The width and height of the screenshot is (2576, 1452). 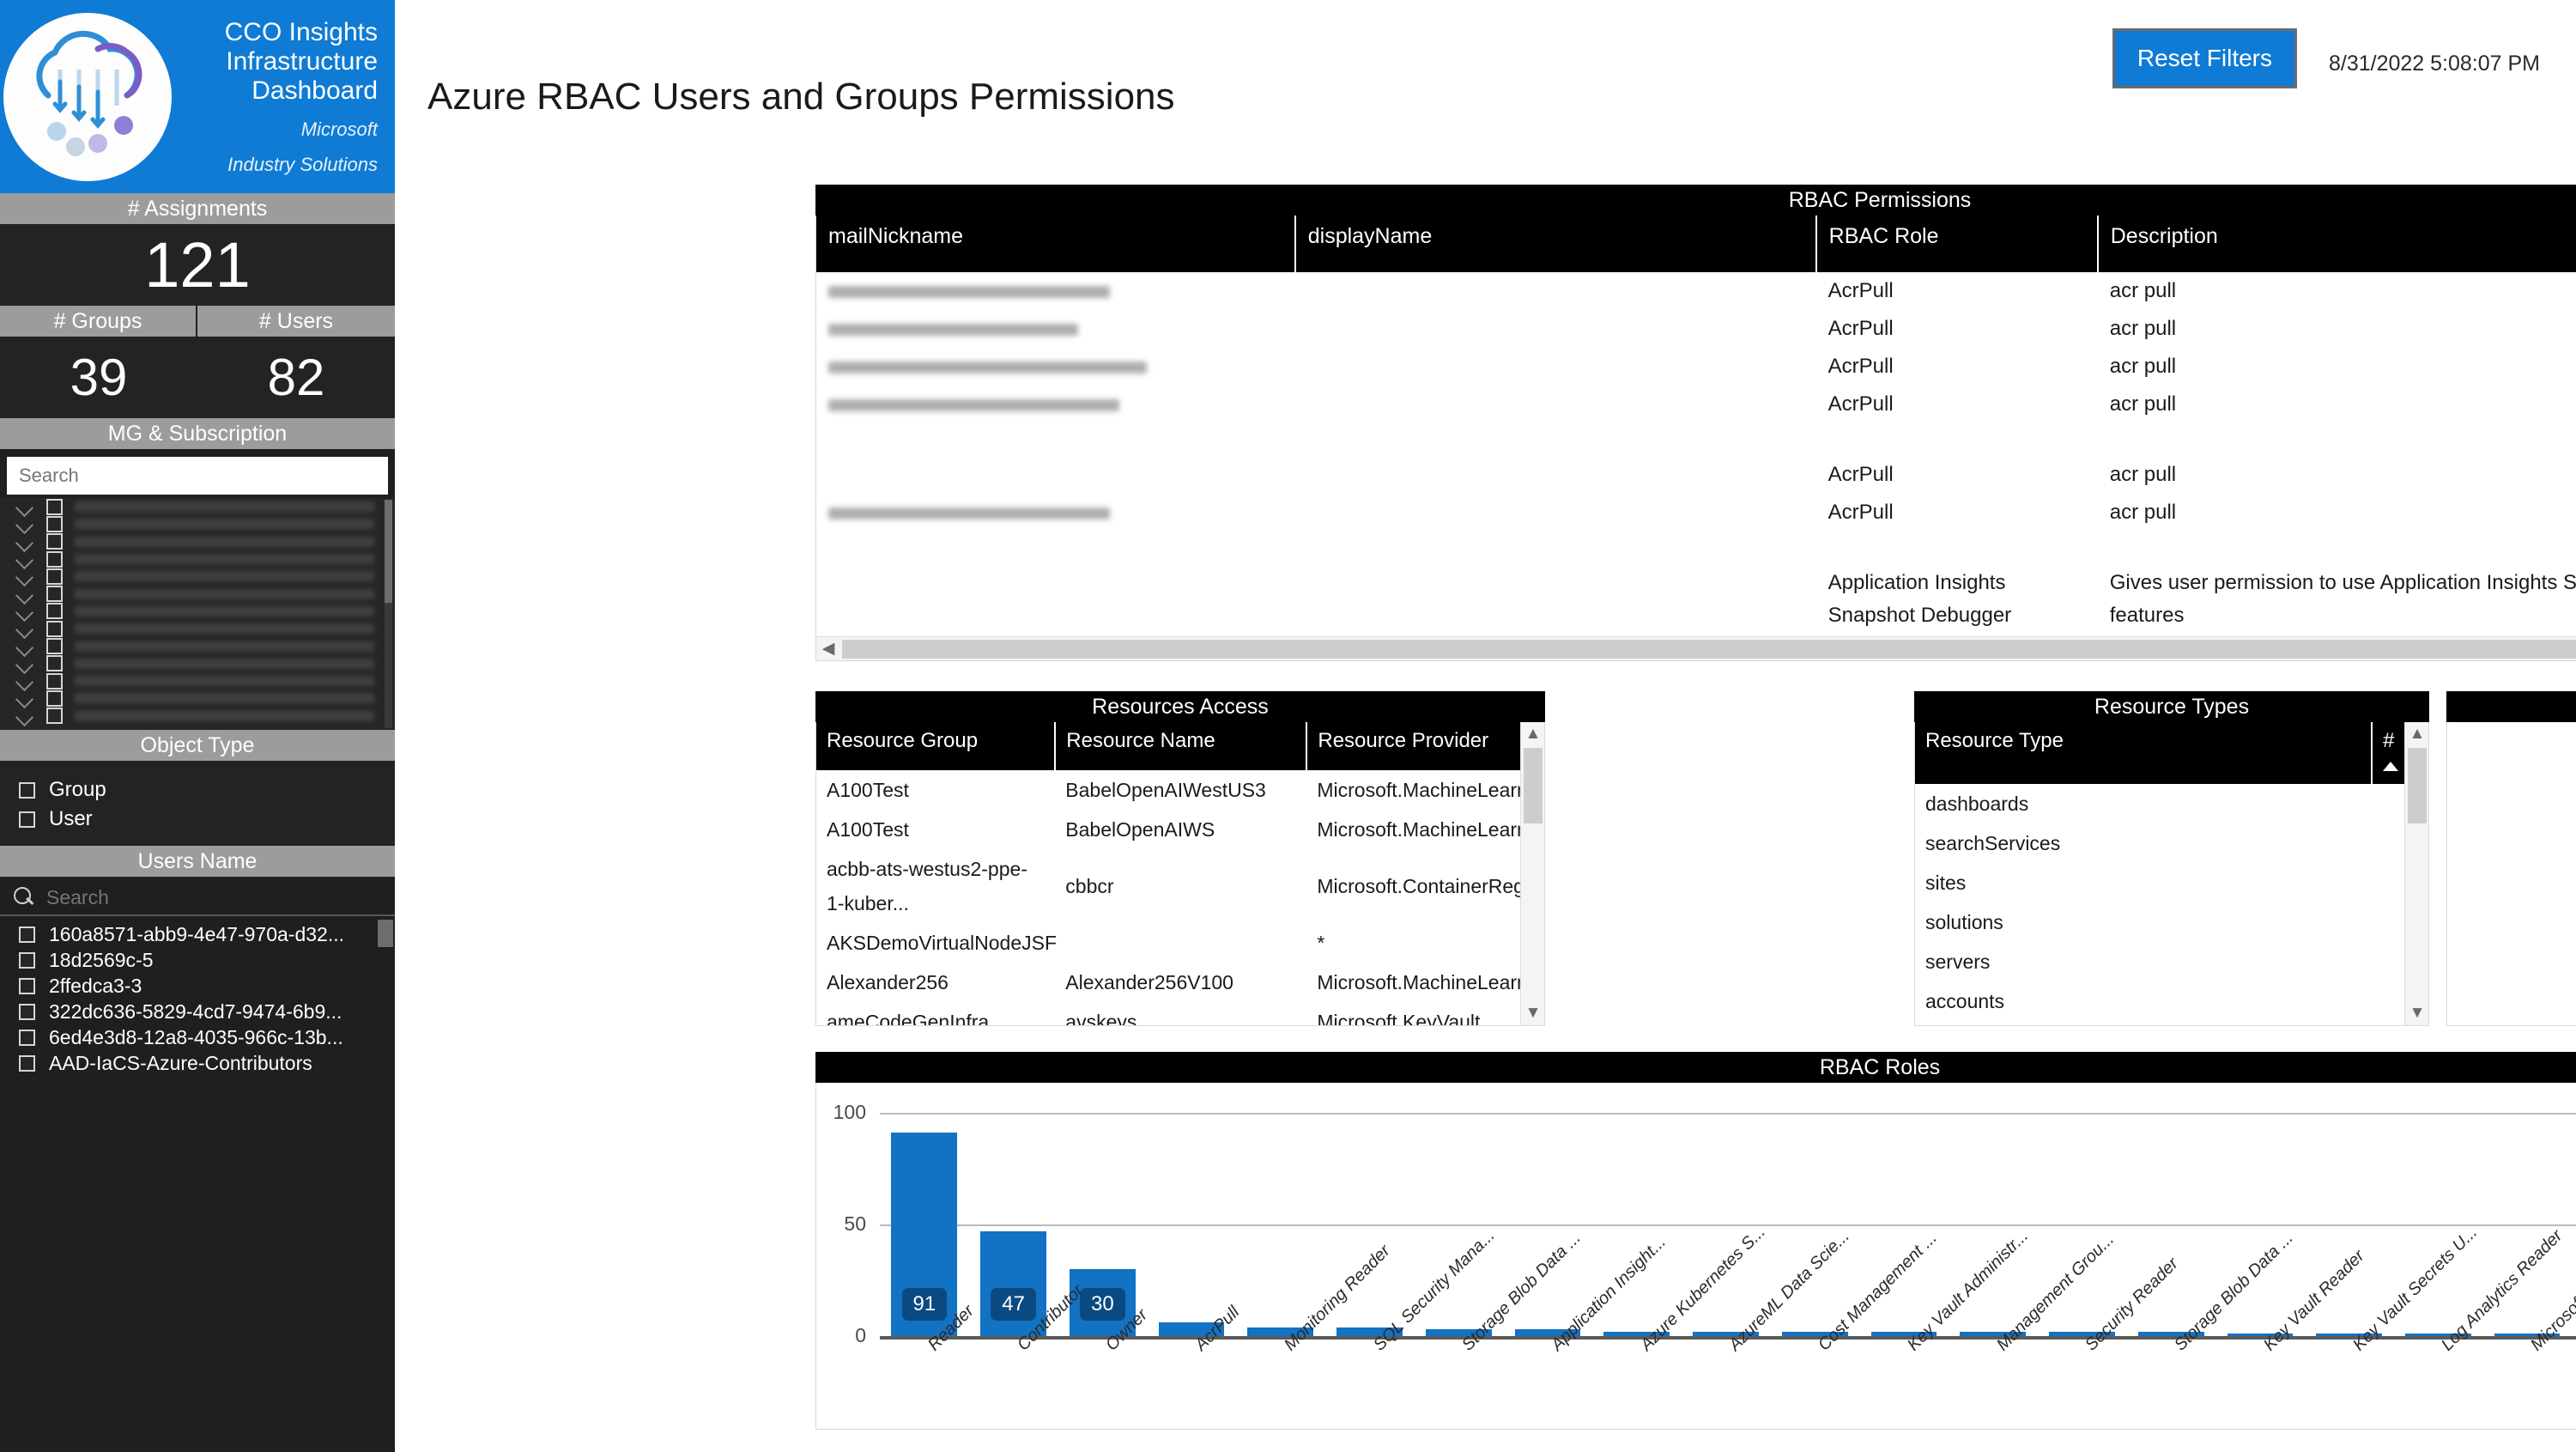 I want to click on resource-types-vscrollbar: ▲ ▼, so click(x=2416, y=873).